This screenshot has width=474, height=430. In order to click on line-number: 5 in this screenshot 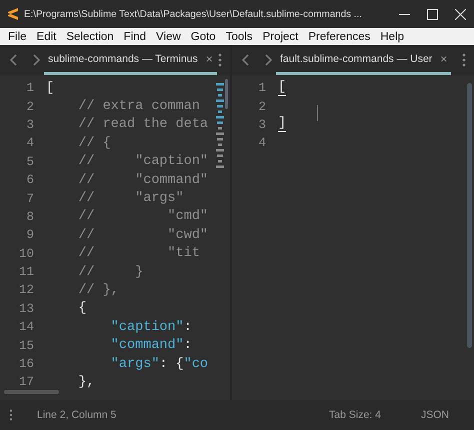, I will do `click(30, 161)`.